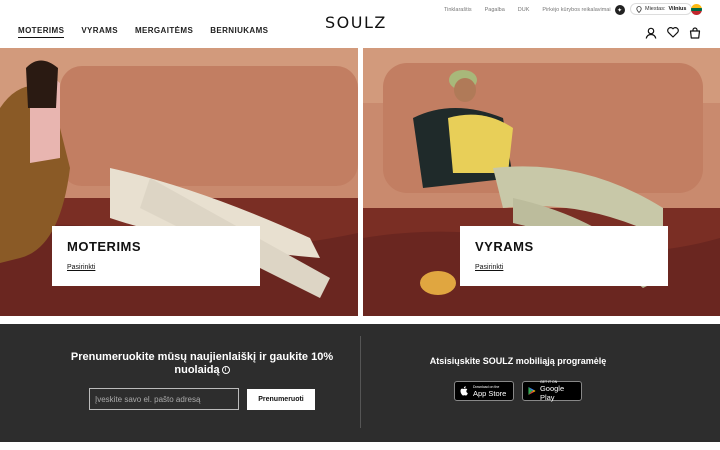 The image size is (720, 450). I want to click on nav-item-mergaitems: MERGAITĖMS, so click(164, 32).